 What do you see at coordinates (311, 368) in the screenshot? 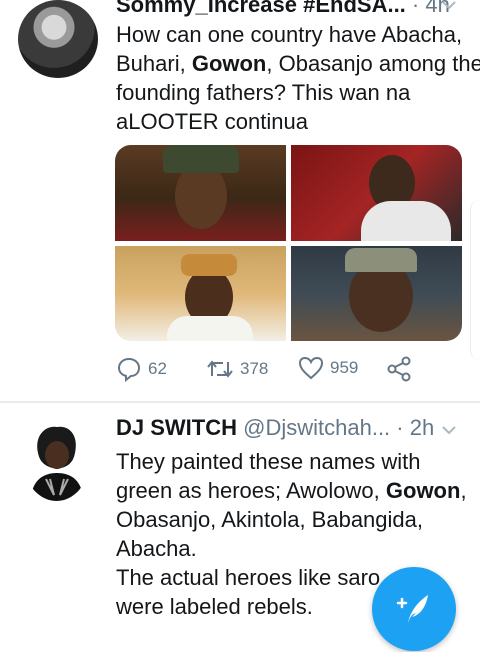
I see `like-icon` at bounding box center [311, 368].